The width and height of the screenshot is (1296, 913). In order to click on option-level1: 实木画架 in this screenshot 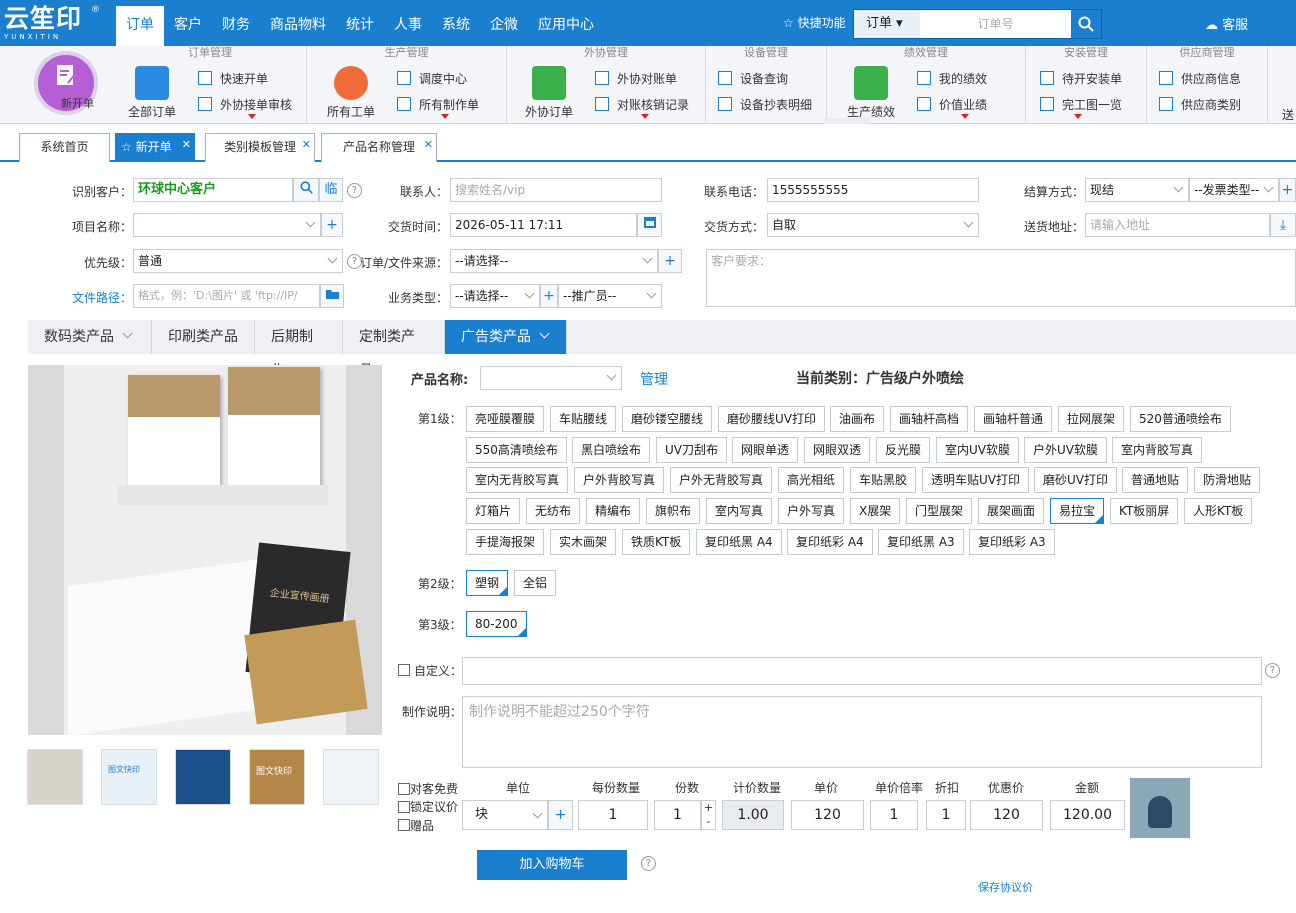, I will do `click(583, 542)`.